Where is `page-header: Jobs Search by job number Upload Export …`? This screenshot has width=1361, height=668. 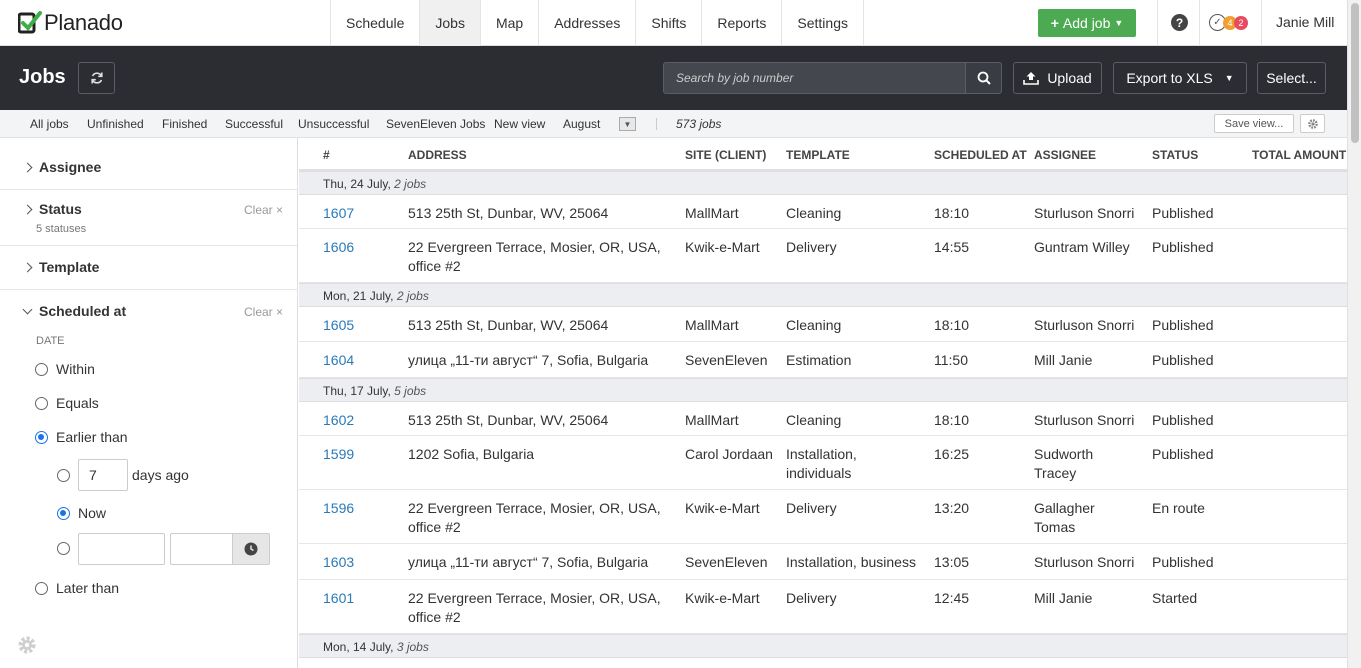
page-header: Jobs Search by job number Upload Export … is located at coordinates (673, 78).